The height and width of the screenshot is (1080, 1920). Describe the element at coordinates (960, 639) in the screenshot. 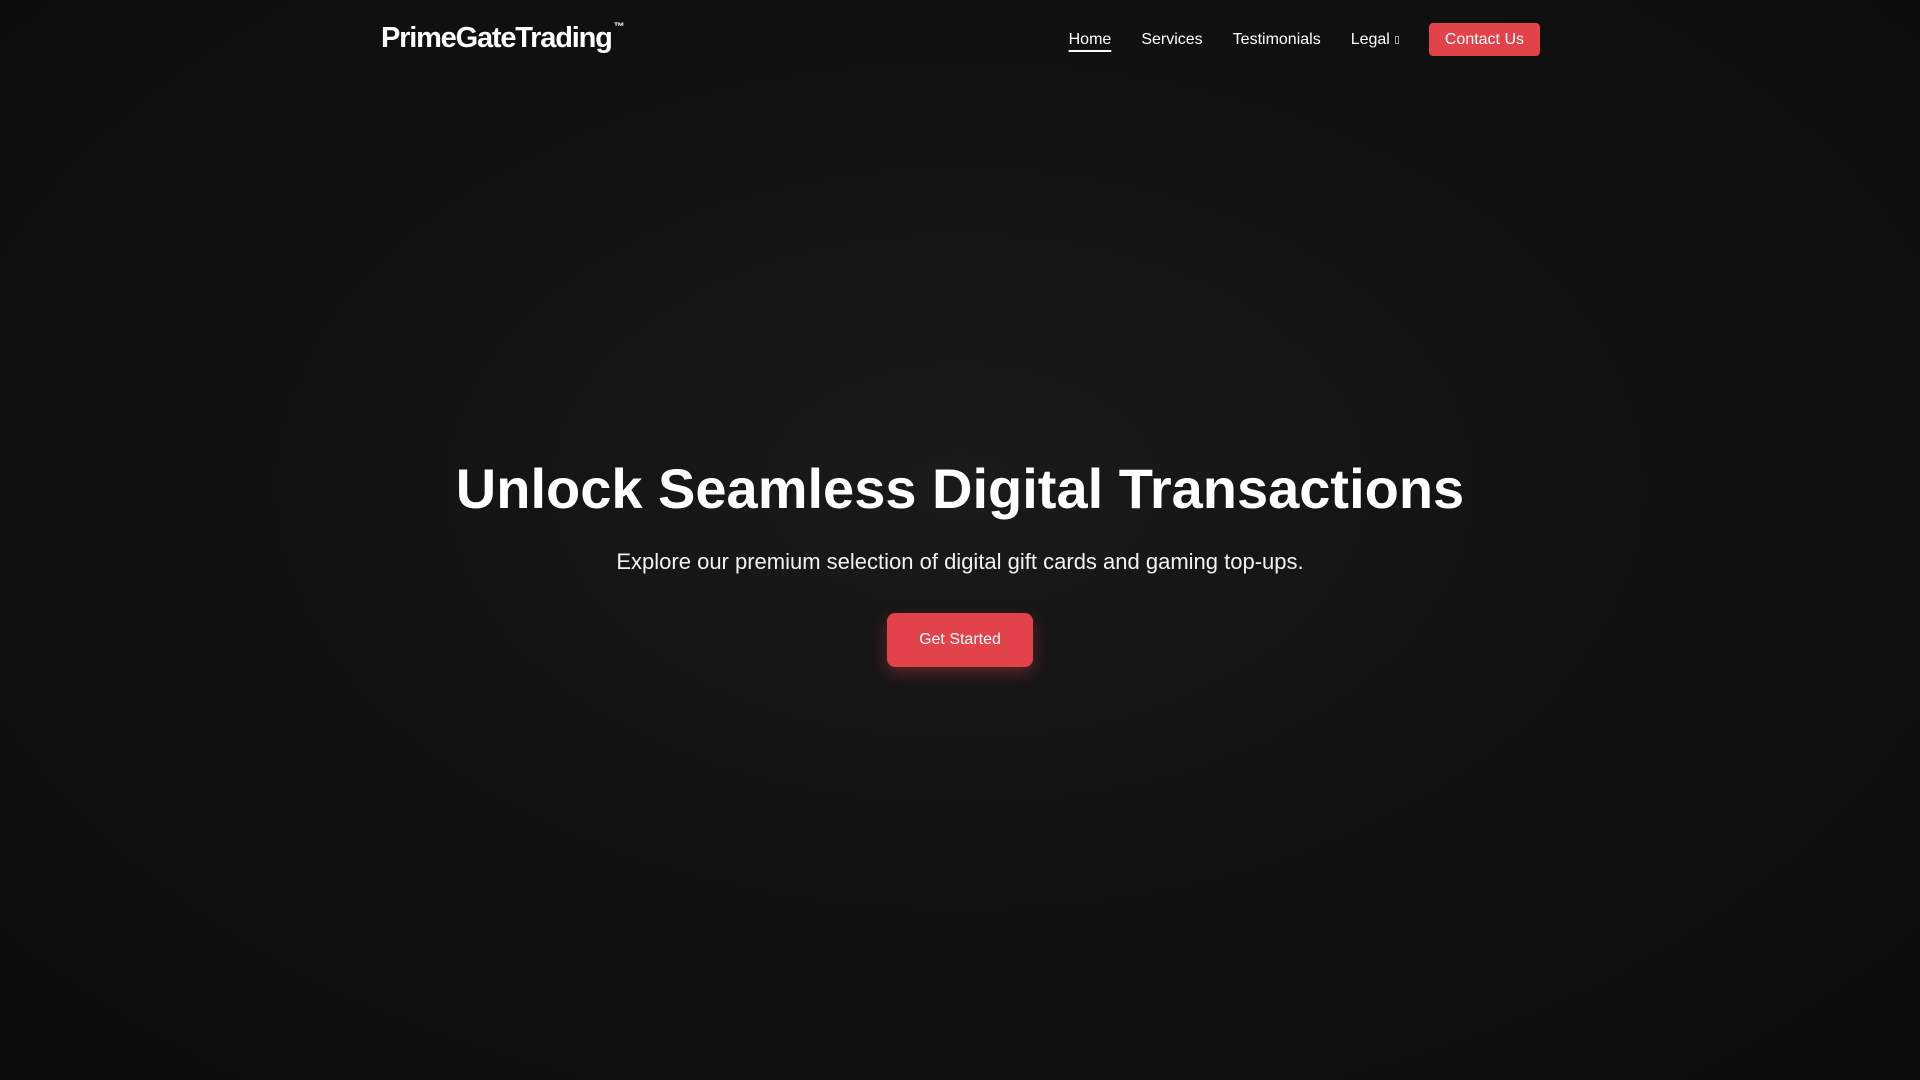

I see `get-started-button: Get Started` at that location.